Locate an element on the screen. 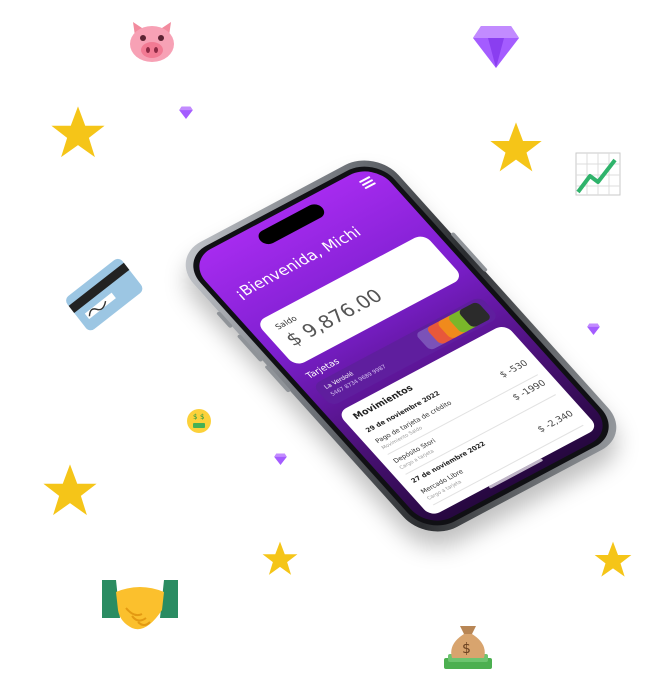 This screenshot has width=645, height=689. movement-amount: $ -530 is located at coordinates (514, 369).